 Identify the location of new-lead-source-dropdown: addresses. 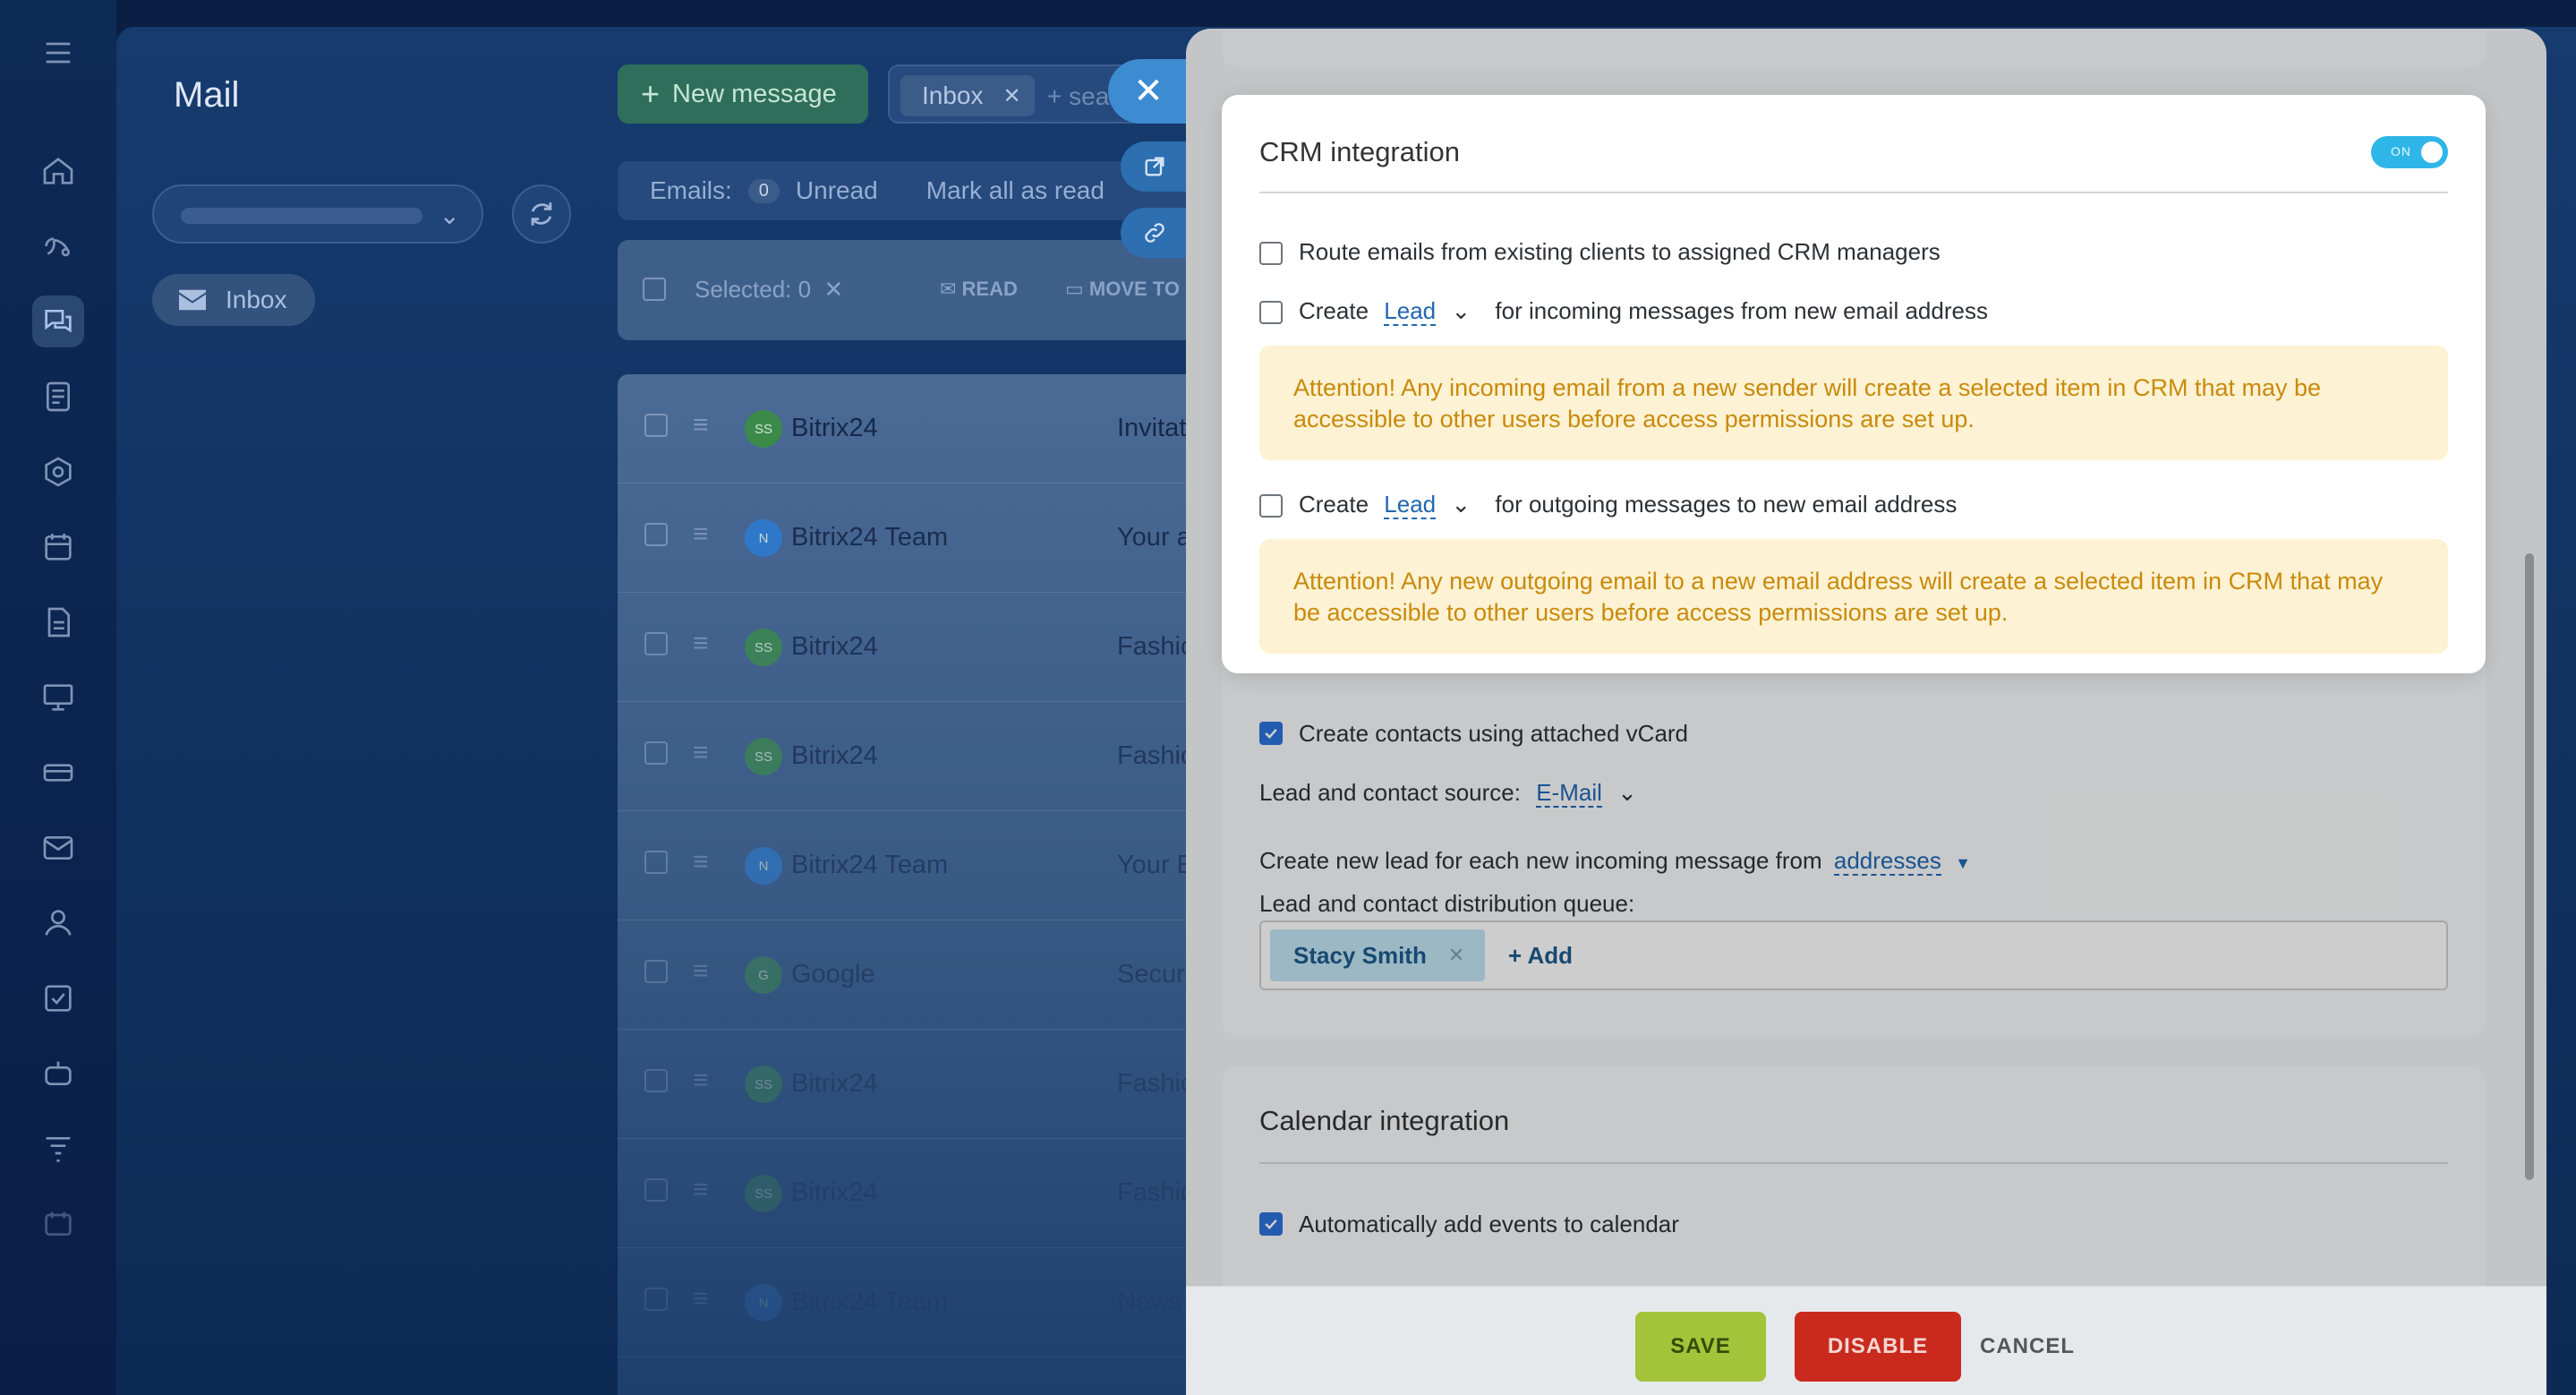
(1887, 861).